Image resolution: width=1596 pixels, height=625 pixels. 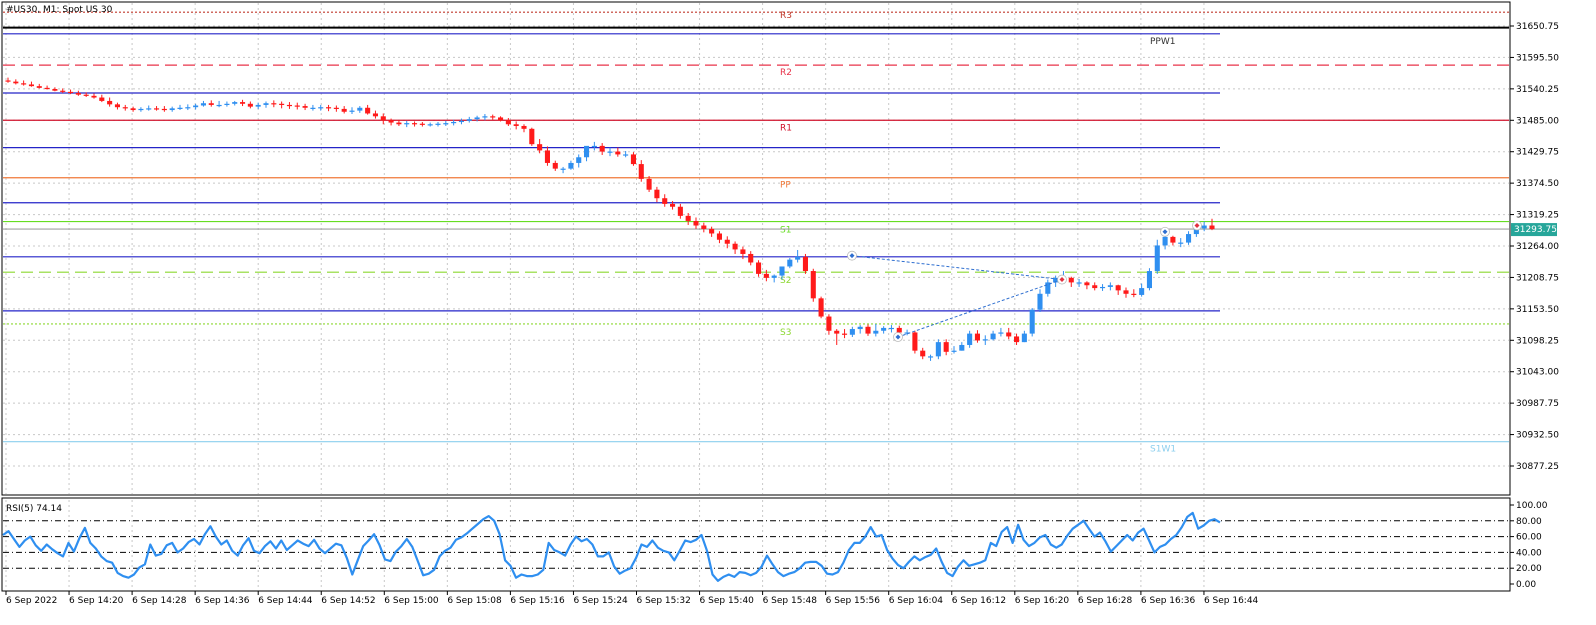 What do you see at coordinates (537, 601) in the screenshot?
I see `x-tick-label: 6 Sep 15:16` at bounding box center [537, 601].